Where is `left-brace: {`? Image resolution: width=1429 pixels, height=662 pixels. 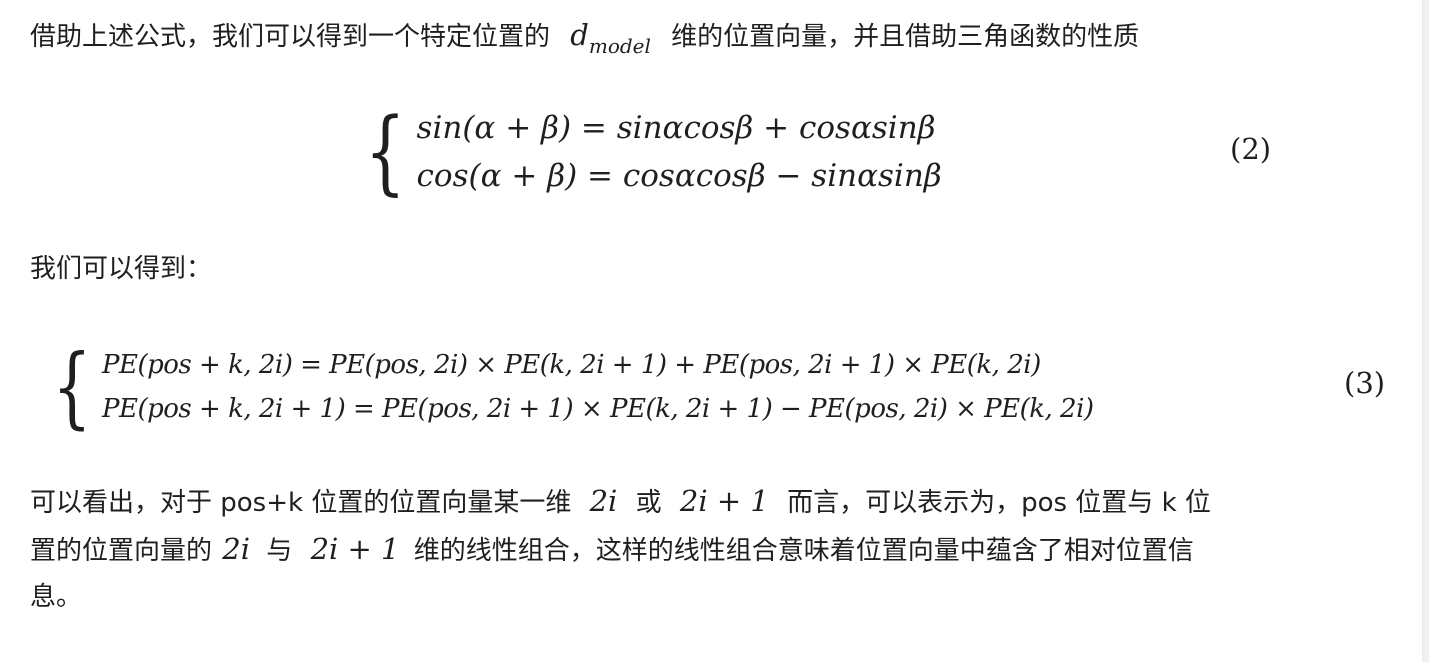 left-brace: { is located at coordinates (385, 151).